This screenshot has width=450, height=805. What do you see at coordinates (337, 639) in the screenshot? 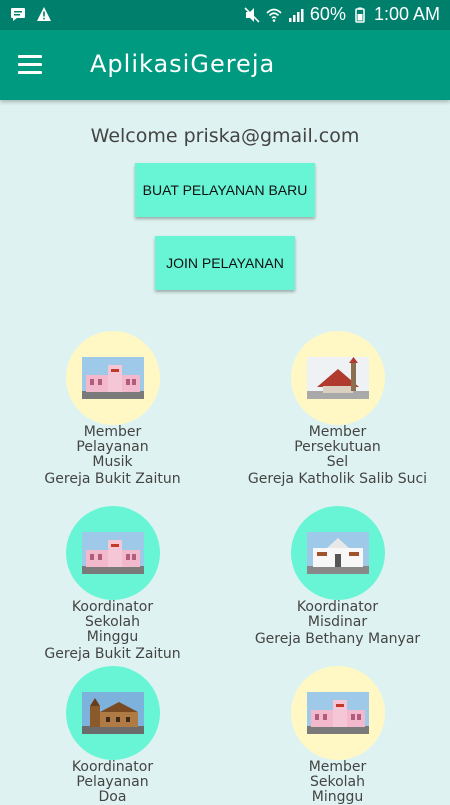
I see `church-name: Gereja Bethany Manyar` at bounding box center [337, 639].